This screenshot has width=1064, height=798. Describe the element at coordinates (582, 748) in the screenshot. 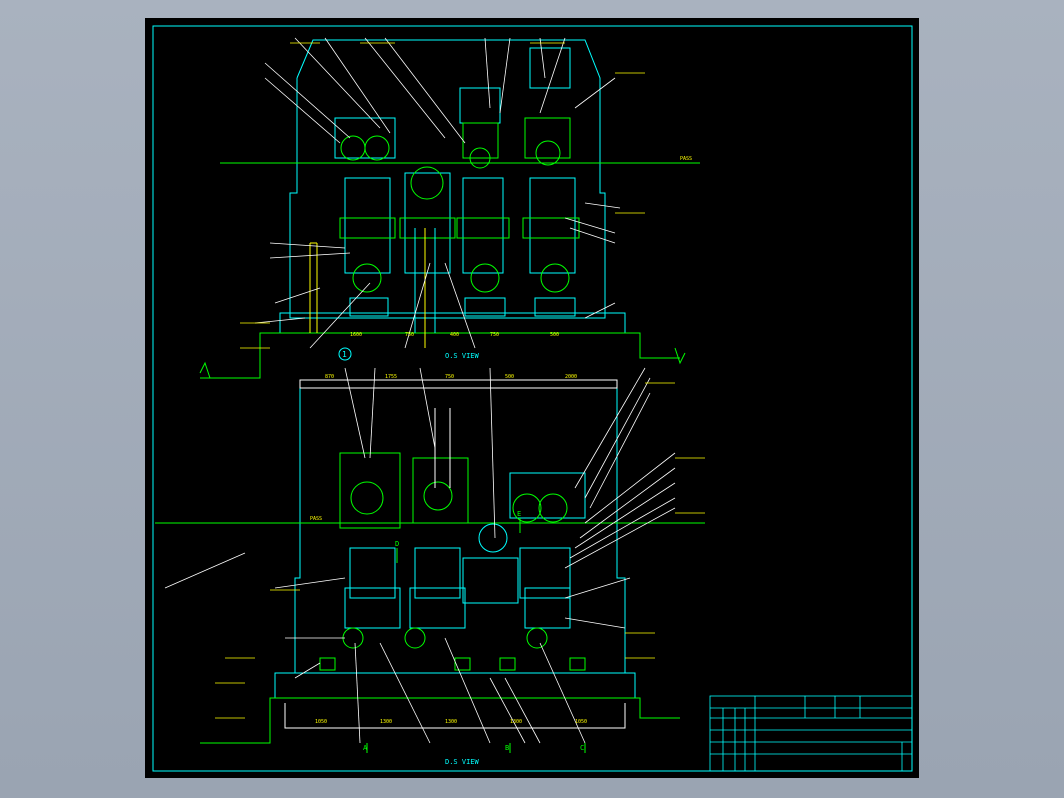

I see `section-mark-c: C` at that location.